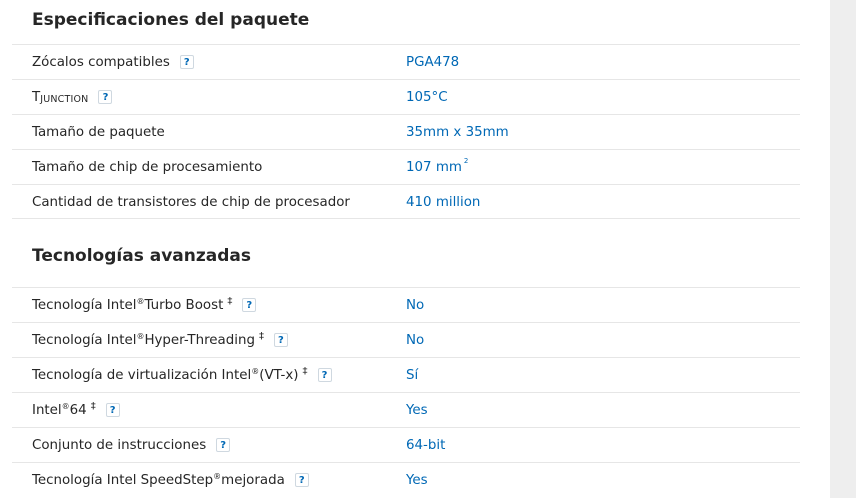  I want to click on spec-label: Tecnología Intel ® Hyper-Threading ‡ ?, so click(160, 340).